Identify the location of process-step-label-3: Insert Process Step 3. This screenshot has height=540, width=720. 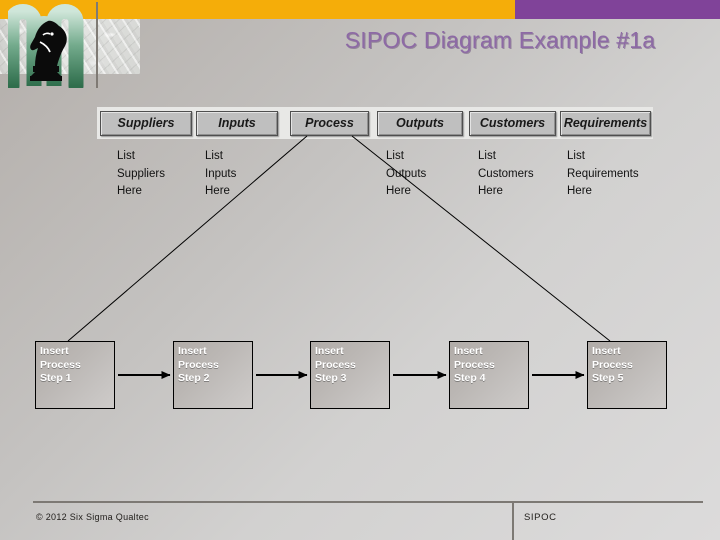
(335, 364).